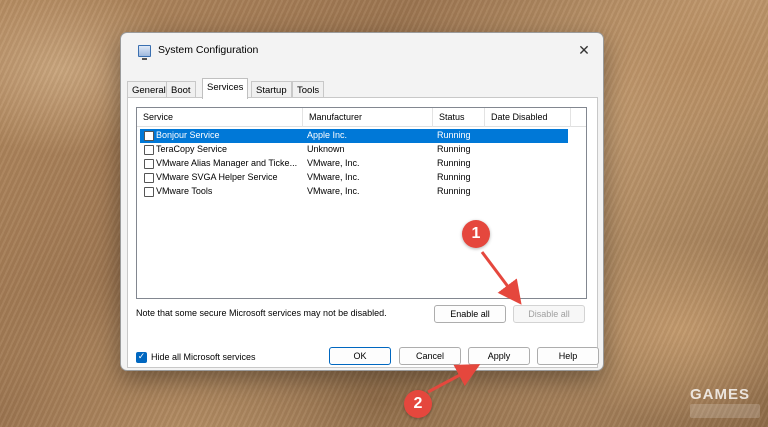 The height and width of the screenshot is (427, 768). What do you see at coordinates (225, 88) in the screenshot?
I see `tab-services: Services` at bounding box center [225, 88].